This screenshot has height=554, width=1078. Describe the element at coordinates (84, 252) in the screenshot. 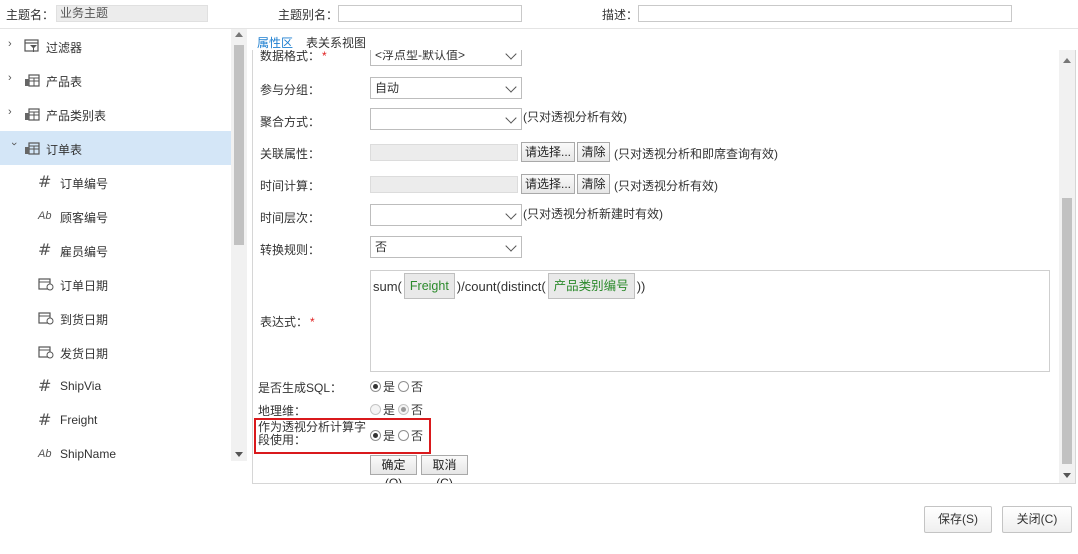

I see `tree-item-label: 雇员编号` at that location.